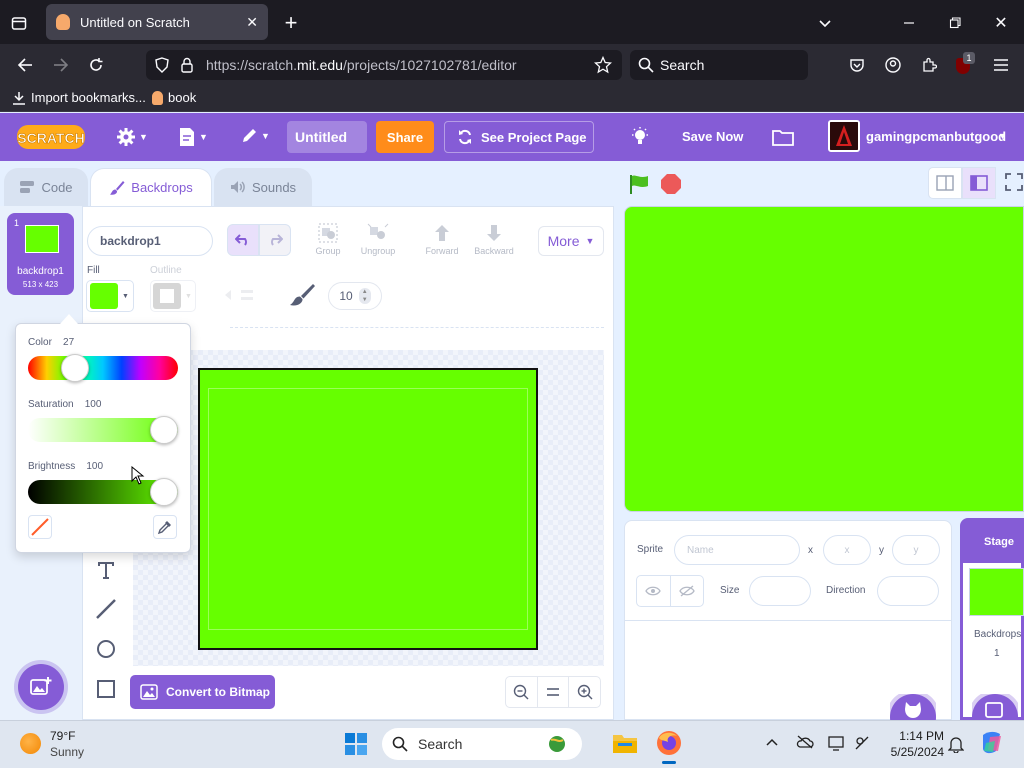 This screenshot has height=768, width=1024. What do you see at coordinates (165, 527) in the screenshot?
I see `eyedropper-icon` at bounding box center [165, 527].